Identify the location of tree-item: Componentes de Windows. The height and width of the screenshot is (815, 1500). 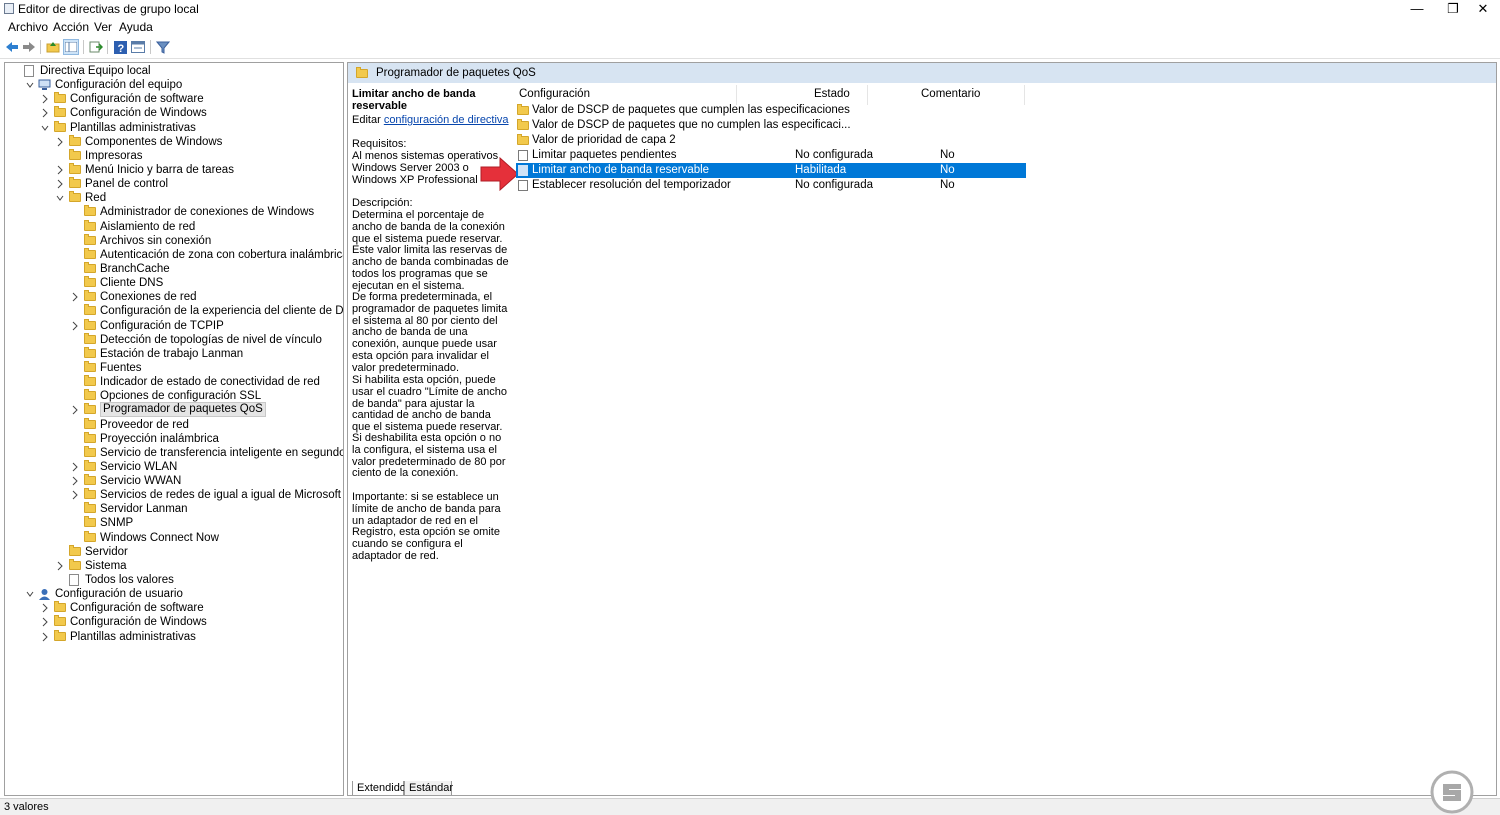
(173, 141).